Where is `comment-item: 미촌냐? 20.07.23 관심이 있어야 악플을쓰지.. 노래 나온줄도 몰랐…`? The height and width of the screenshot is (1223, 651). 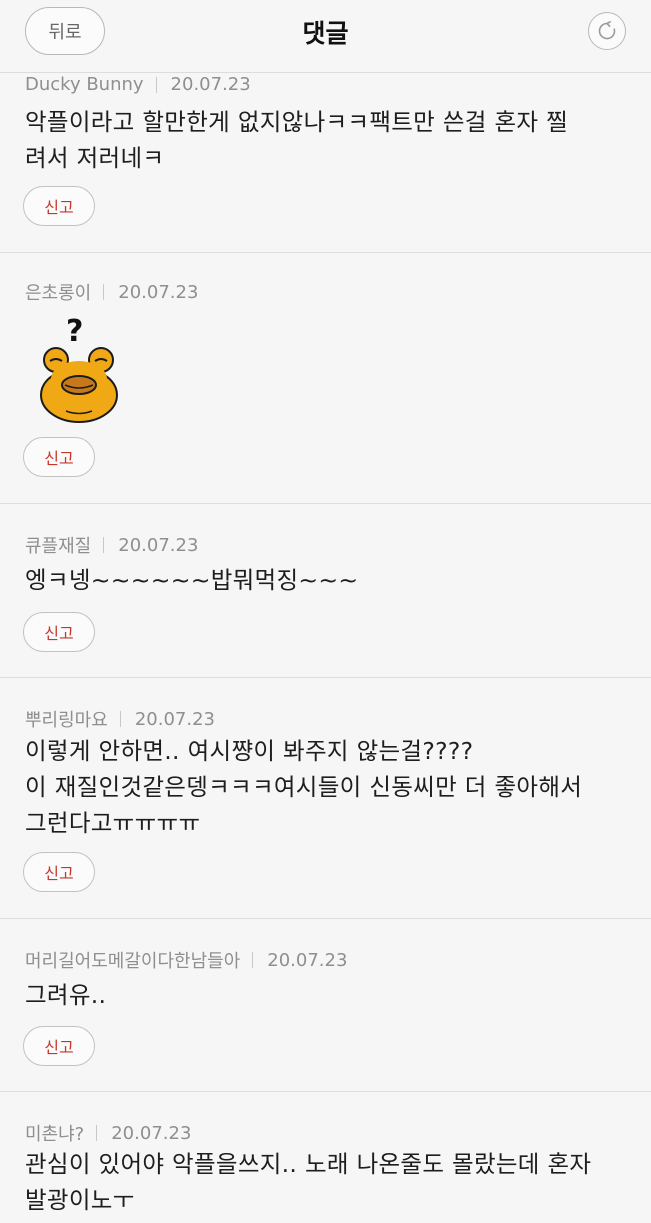 comment-item: 미촌냐? 20.07.23 관심이 있어야 악플을쓰지.. 노래 나온줄도 몰랐… is located at coordinates (325, 1157).